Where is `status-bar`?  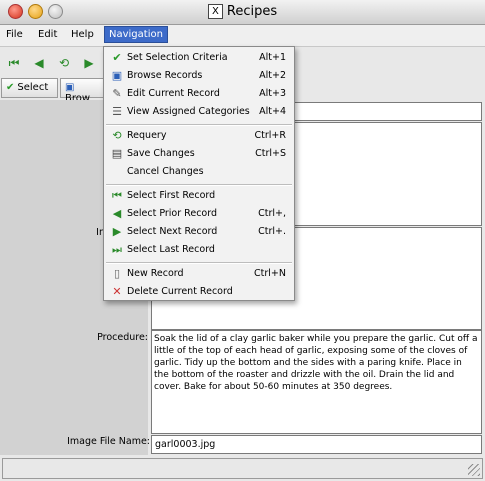 status-bar is located at coordinates (242, 468).